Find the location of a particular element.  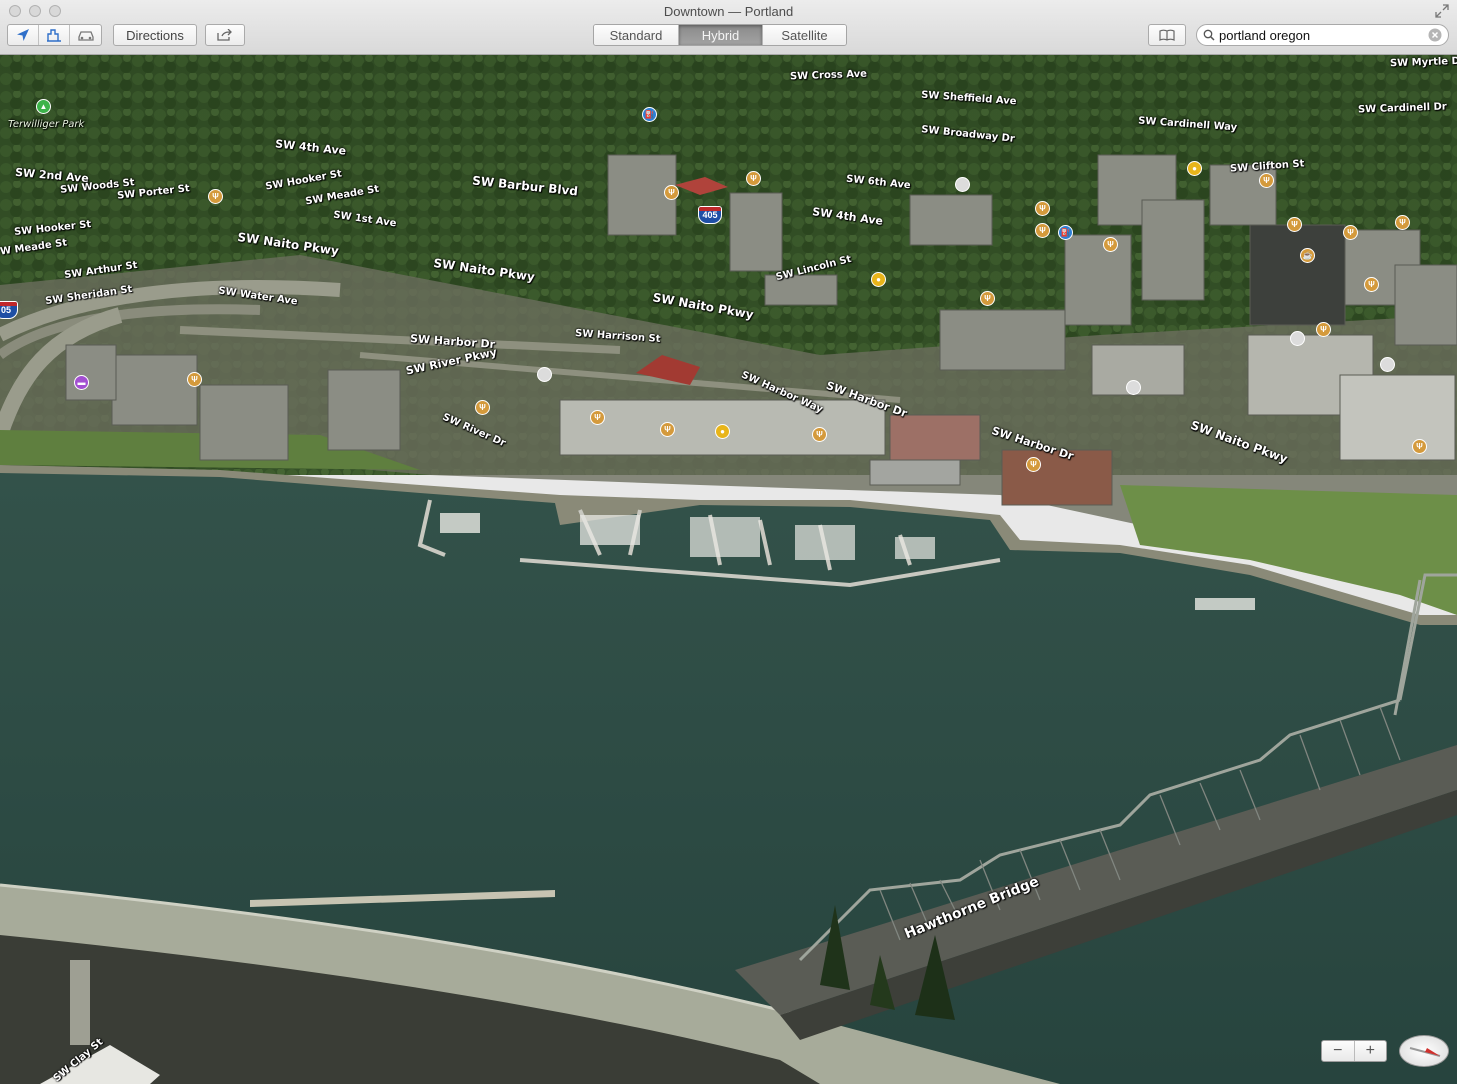

search-input is located at coordinates (1323, 35).